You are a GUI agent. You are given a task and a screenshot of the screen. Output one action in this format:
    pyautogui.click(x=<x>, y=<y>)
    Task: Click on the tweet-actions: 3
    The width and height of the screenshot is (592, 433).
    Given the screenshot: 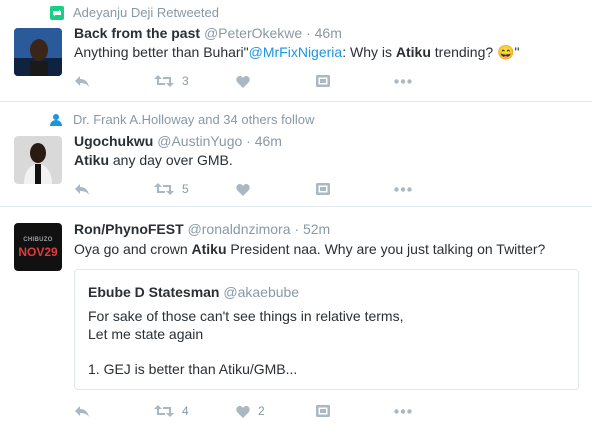 What is the action you would take?
    pyautogui.click(x=254, y=81)
    